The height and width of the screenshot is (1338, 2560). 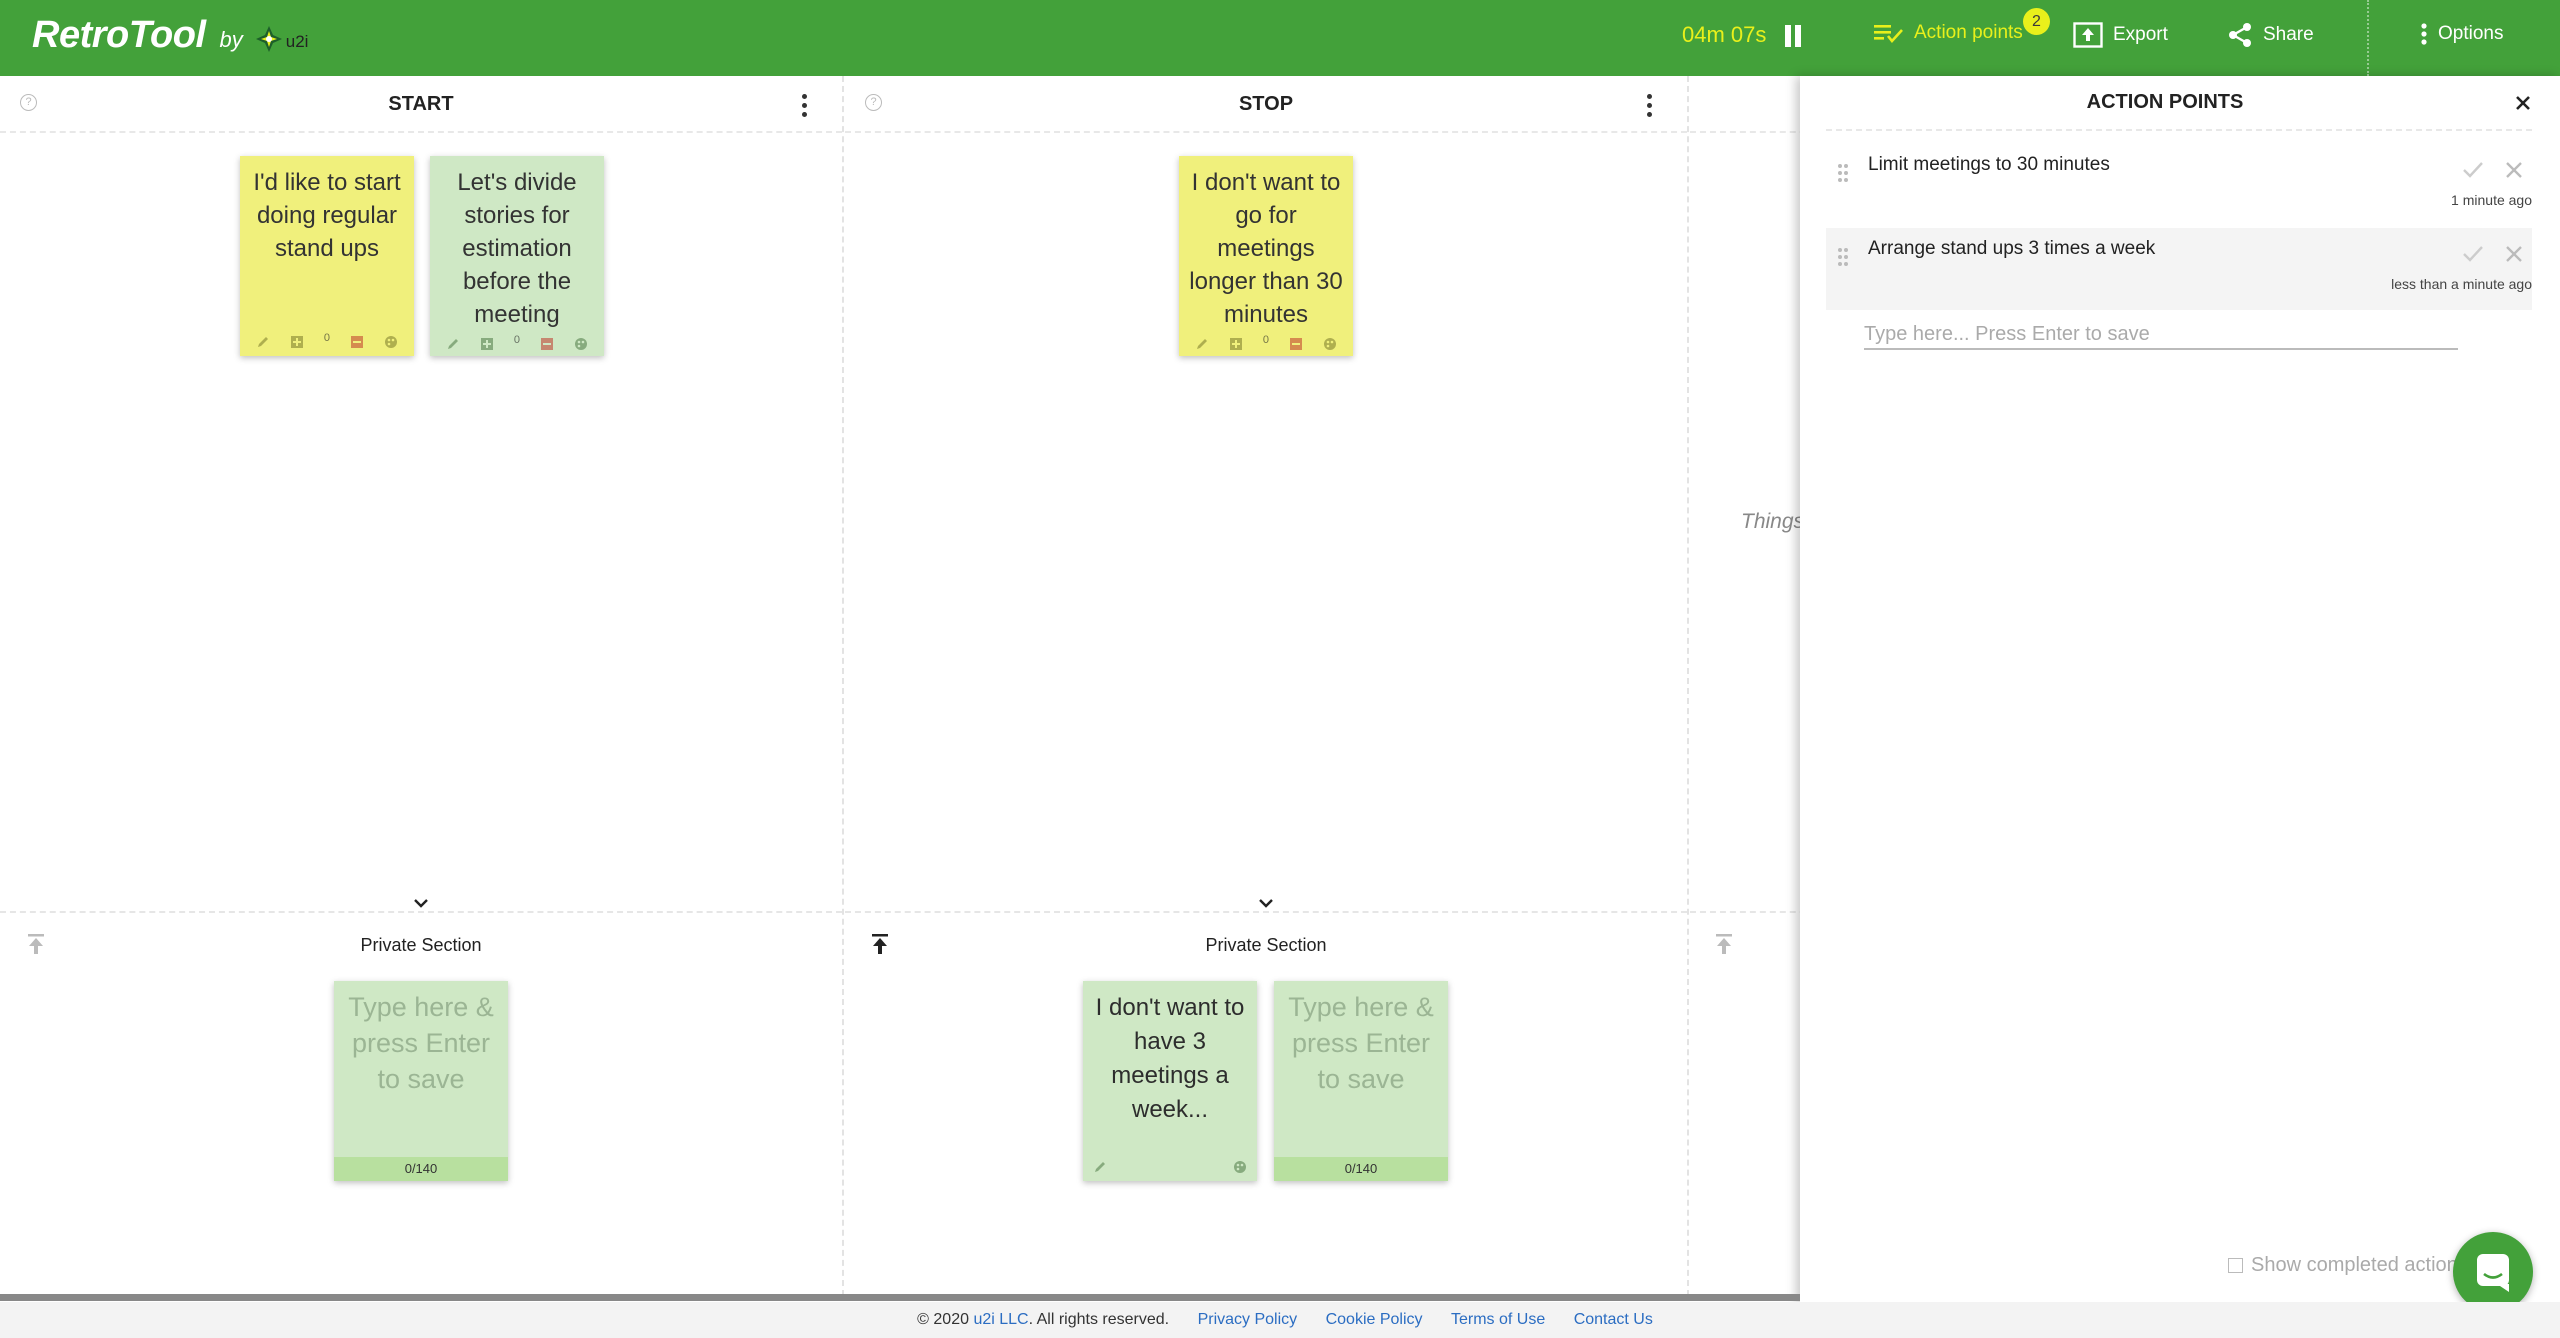 I want to click on action-points-button: Action points, so click(x=1948, y=33).